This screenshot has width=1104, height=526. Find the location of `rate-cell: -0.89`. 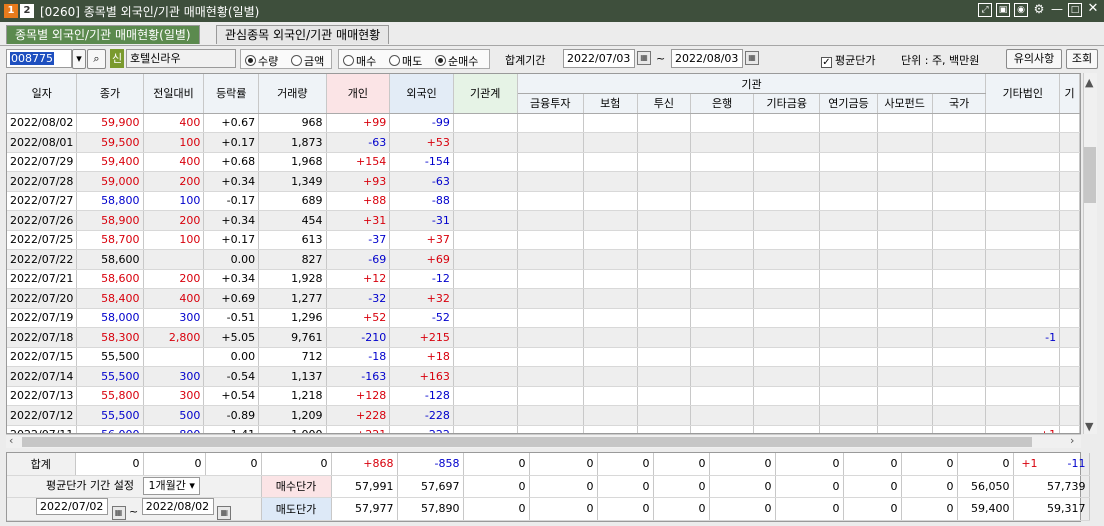

rate-cell: -0.89 is located at coordinates (231, 415).